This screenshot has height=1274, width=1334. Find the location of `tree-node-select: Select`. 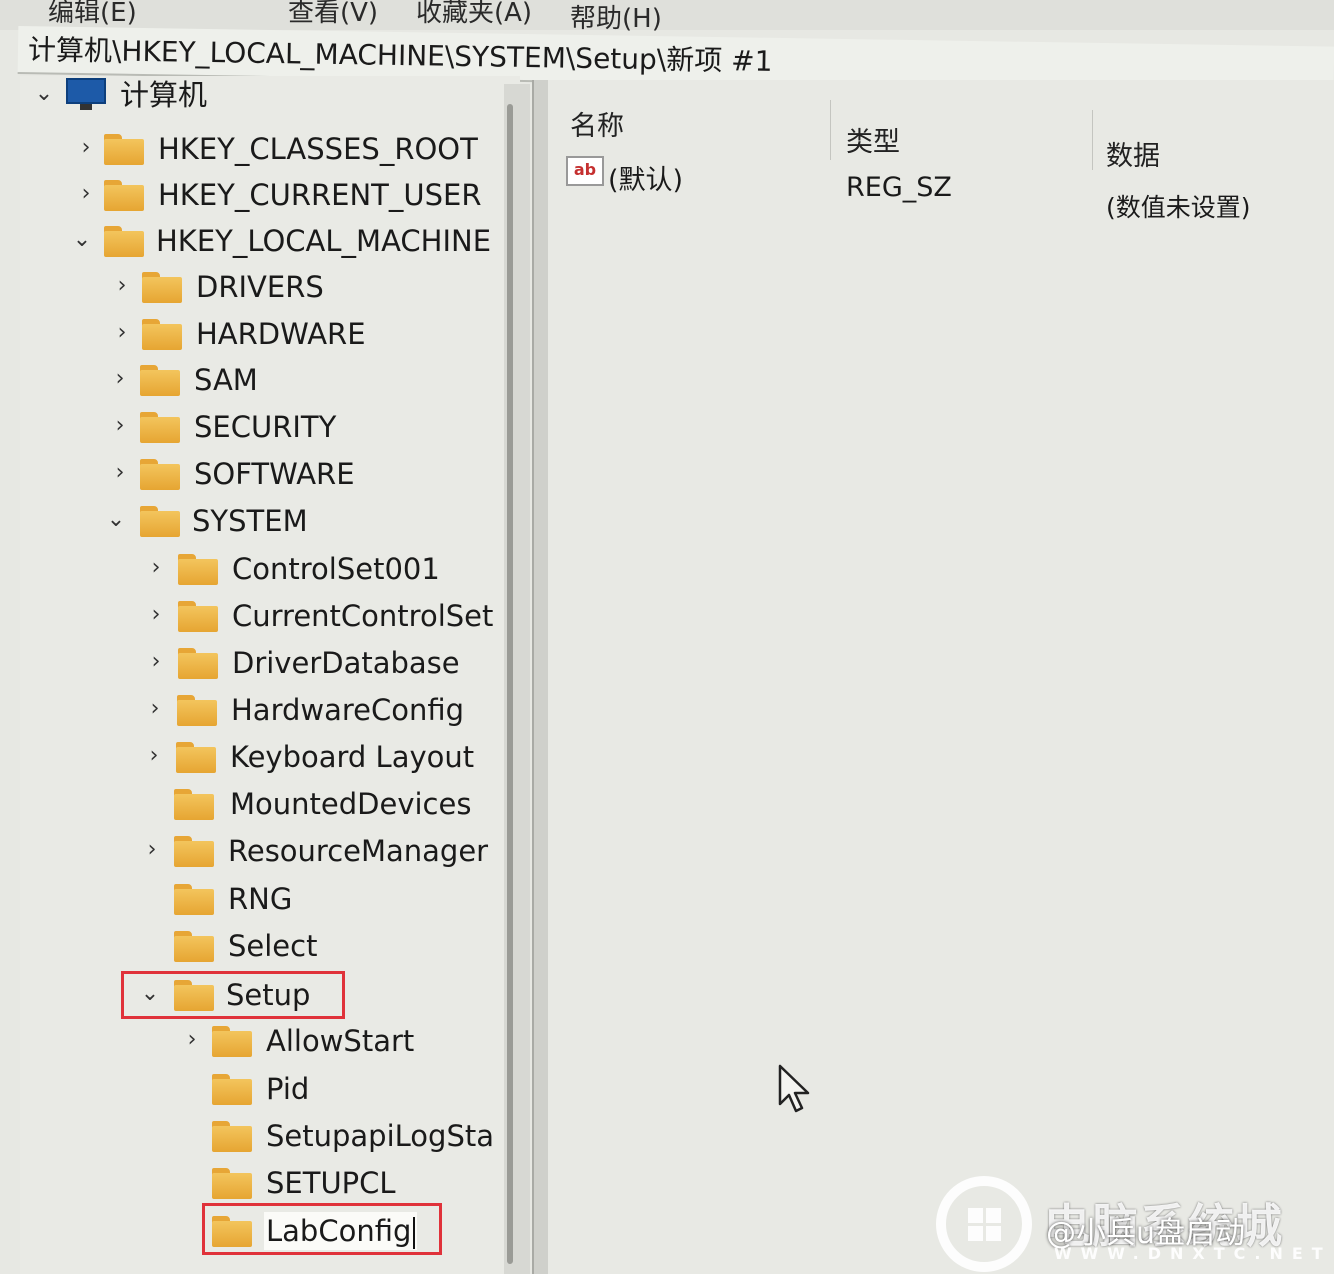

tree-node-select: Select is located at coordinates (322, 947).